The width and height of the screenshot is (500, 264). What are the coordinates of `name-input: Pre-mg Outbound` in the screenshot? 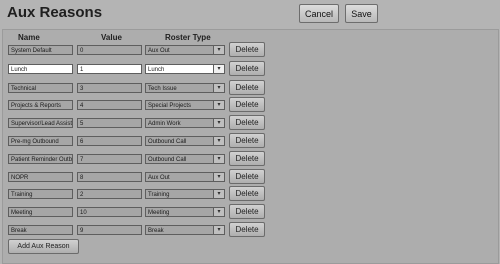 It's located at (40, 141).